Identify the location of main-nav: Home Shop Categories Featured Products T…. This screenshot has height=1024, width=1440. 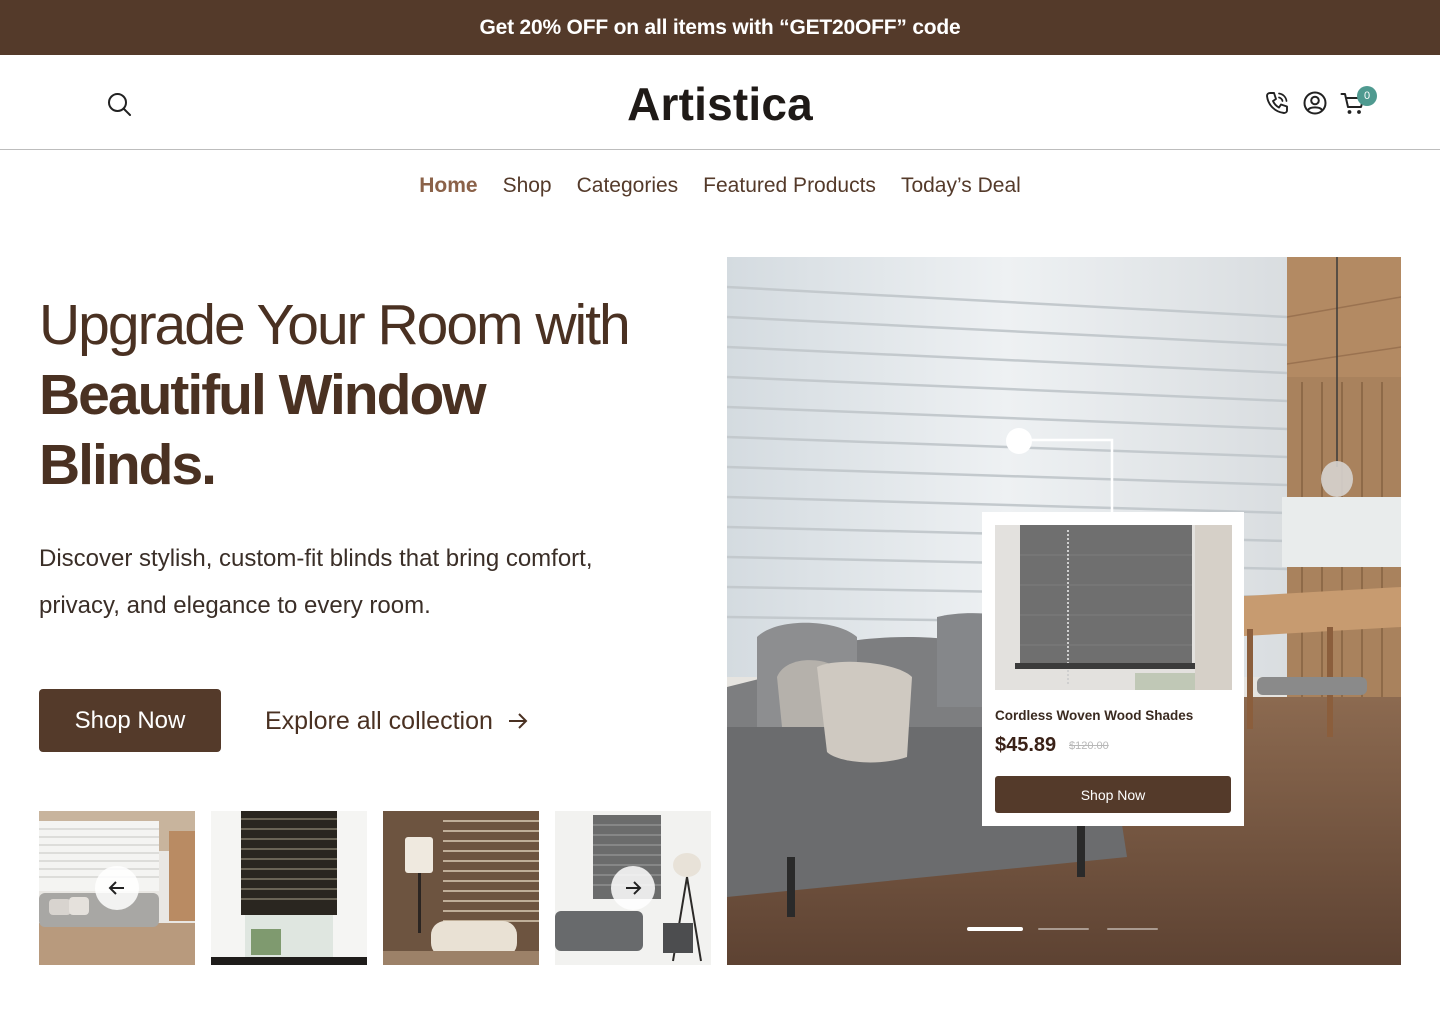
(720, 186).